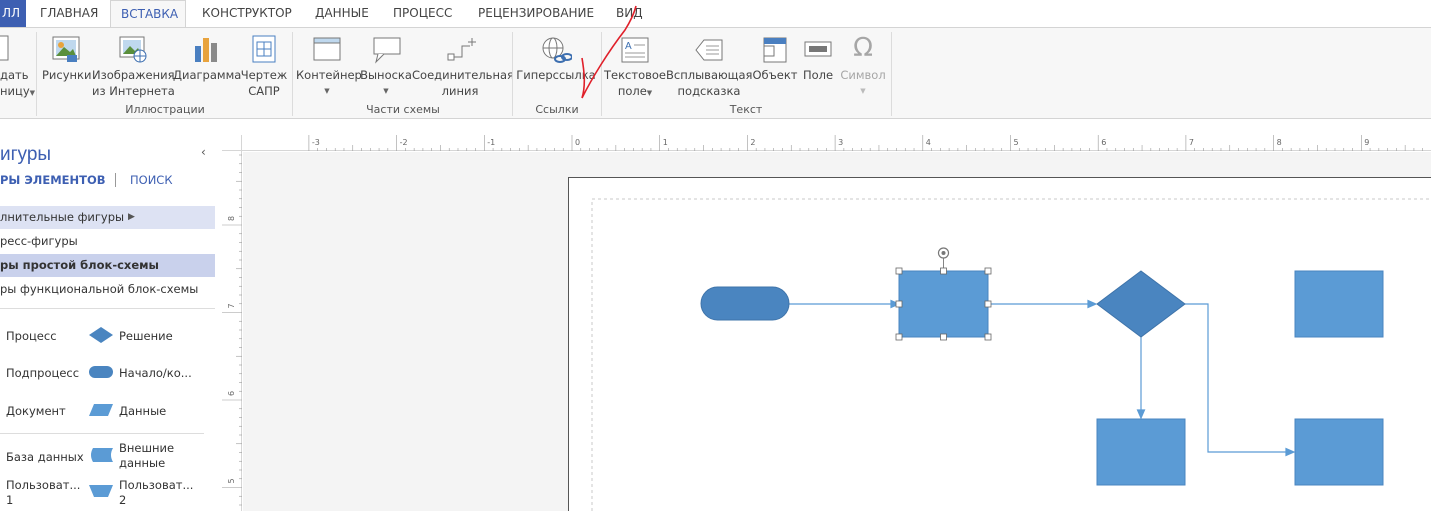 The image size is (1431, 514). What do you see at coordinates (943, 253) in the screenshot?
I see `rotate-icon` at bounding box center [943, 253].